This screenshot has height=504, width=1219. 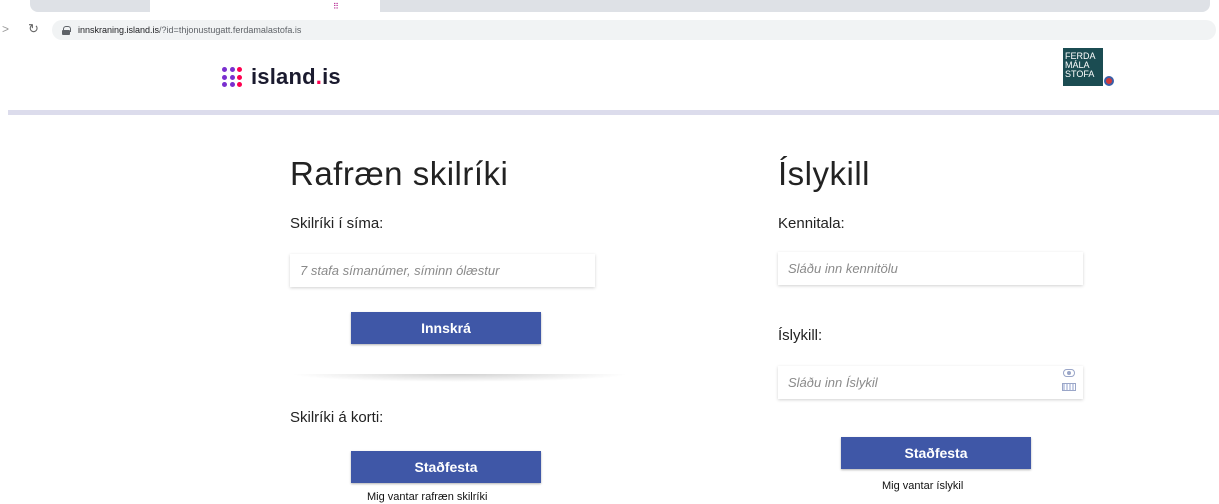 I want to click on active-tab: ⠿, so click(x=265, y=6).